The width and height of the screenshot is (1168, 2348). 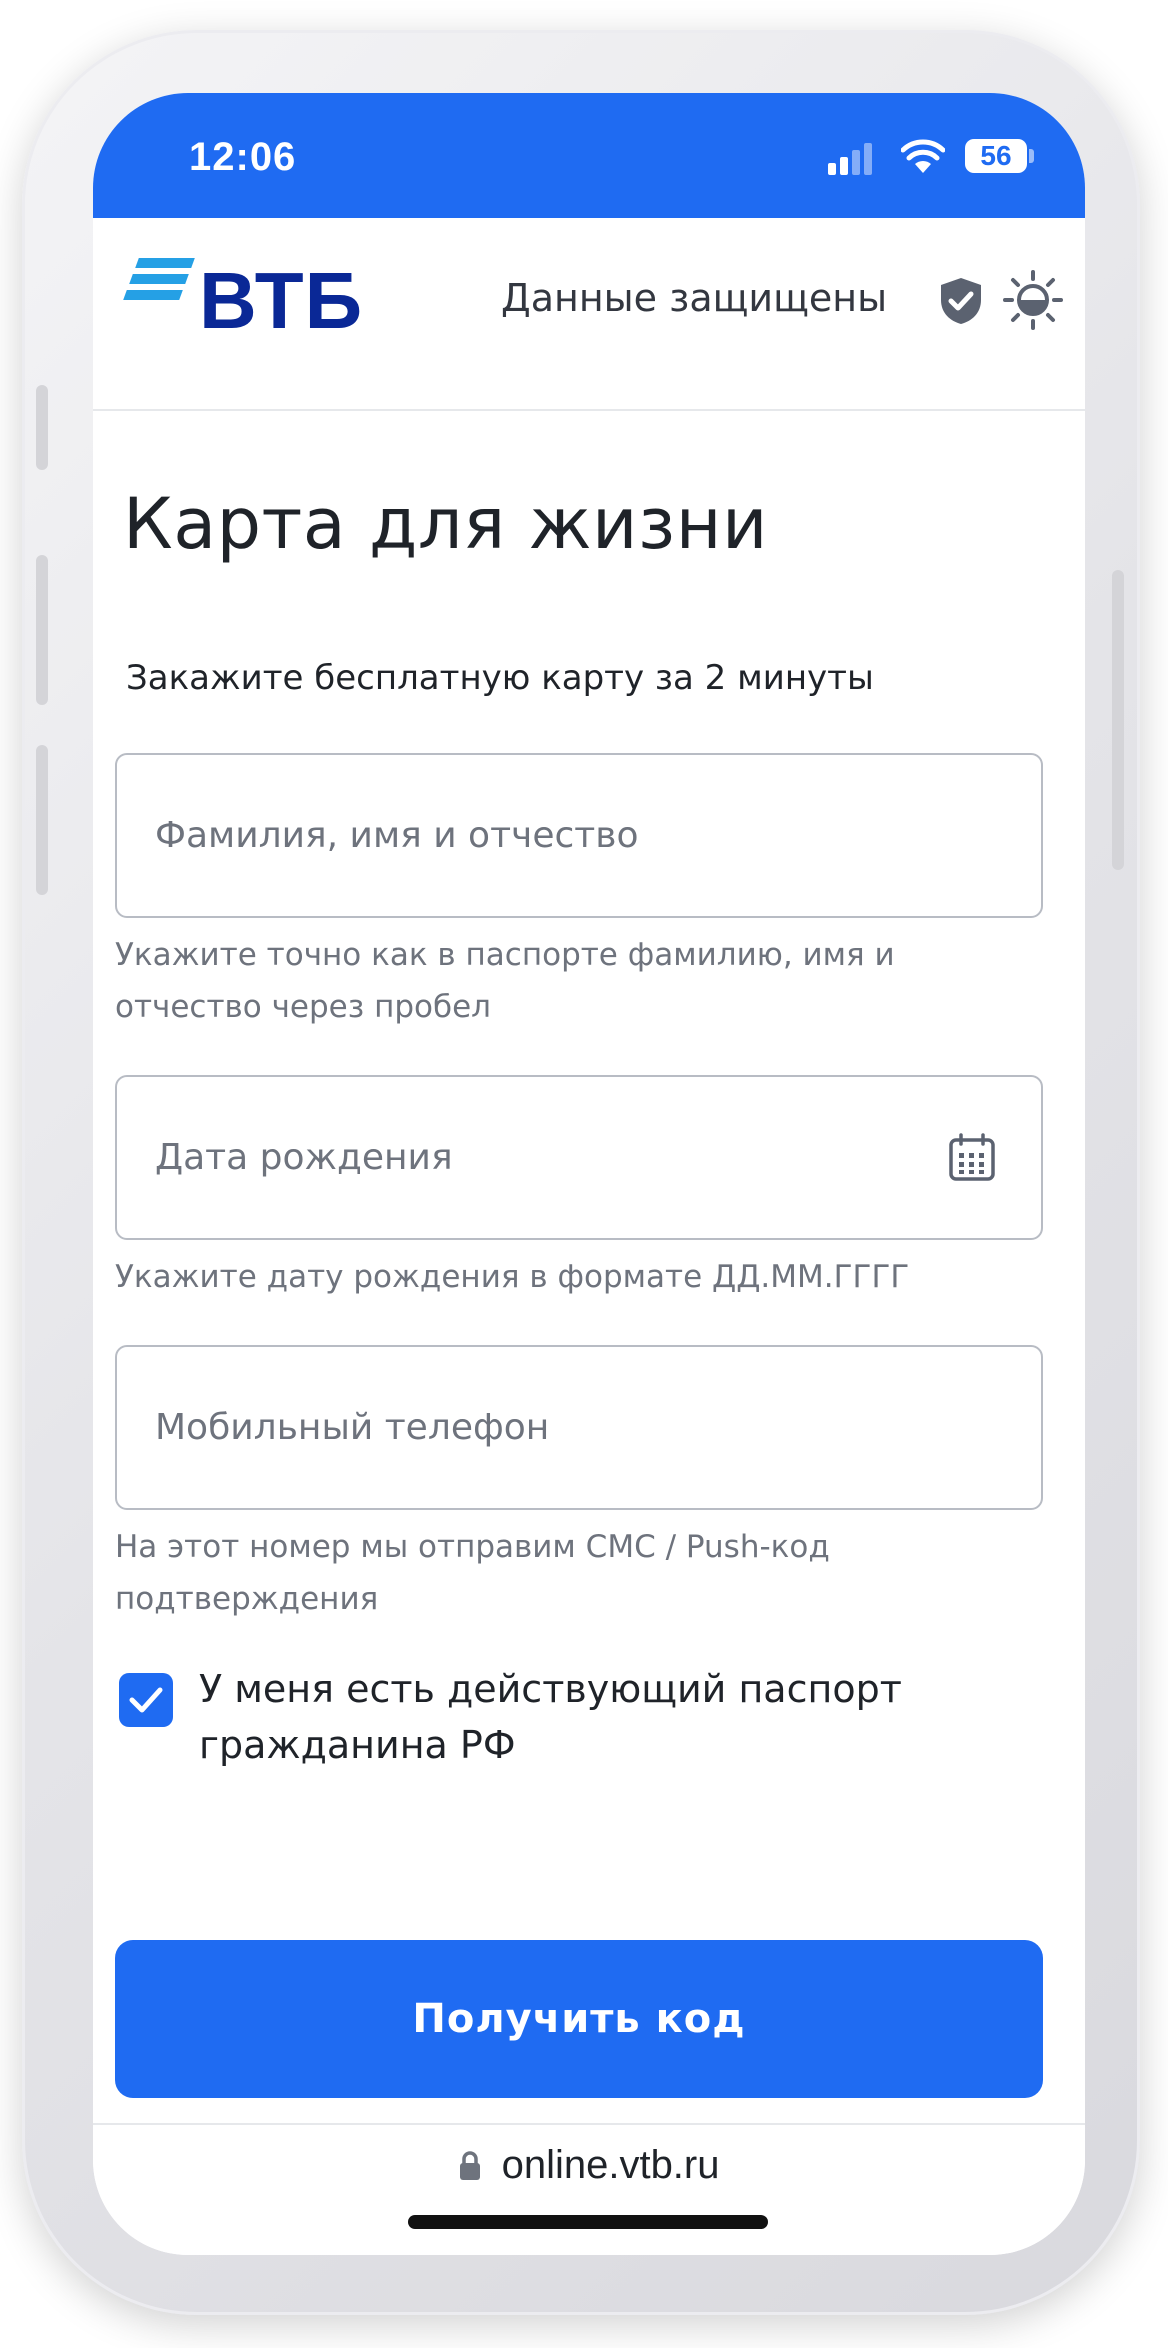 I want to click on logo-text: ВТБ, so click(x=281, y=300).